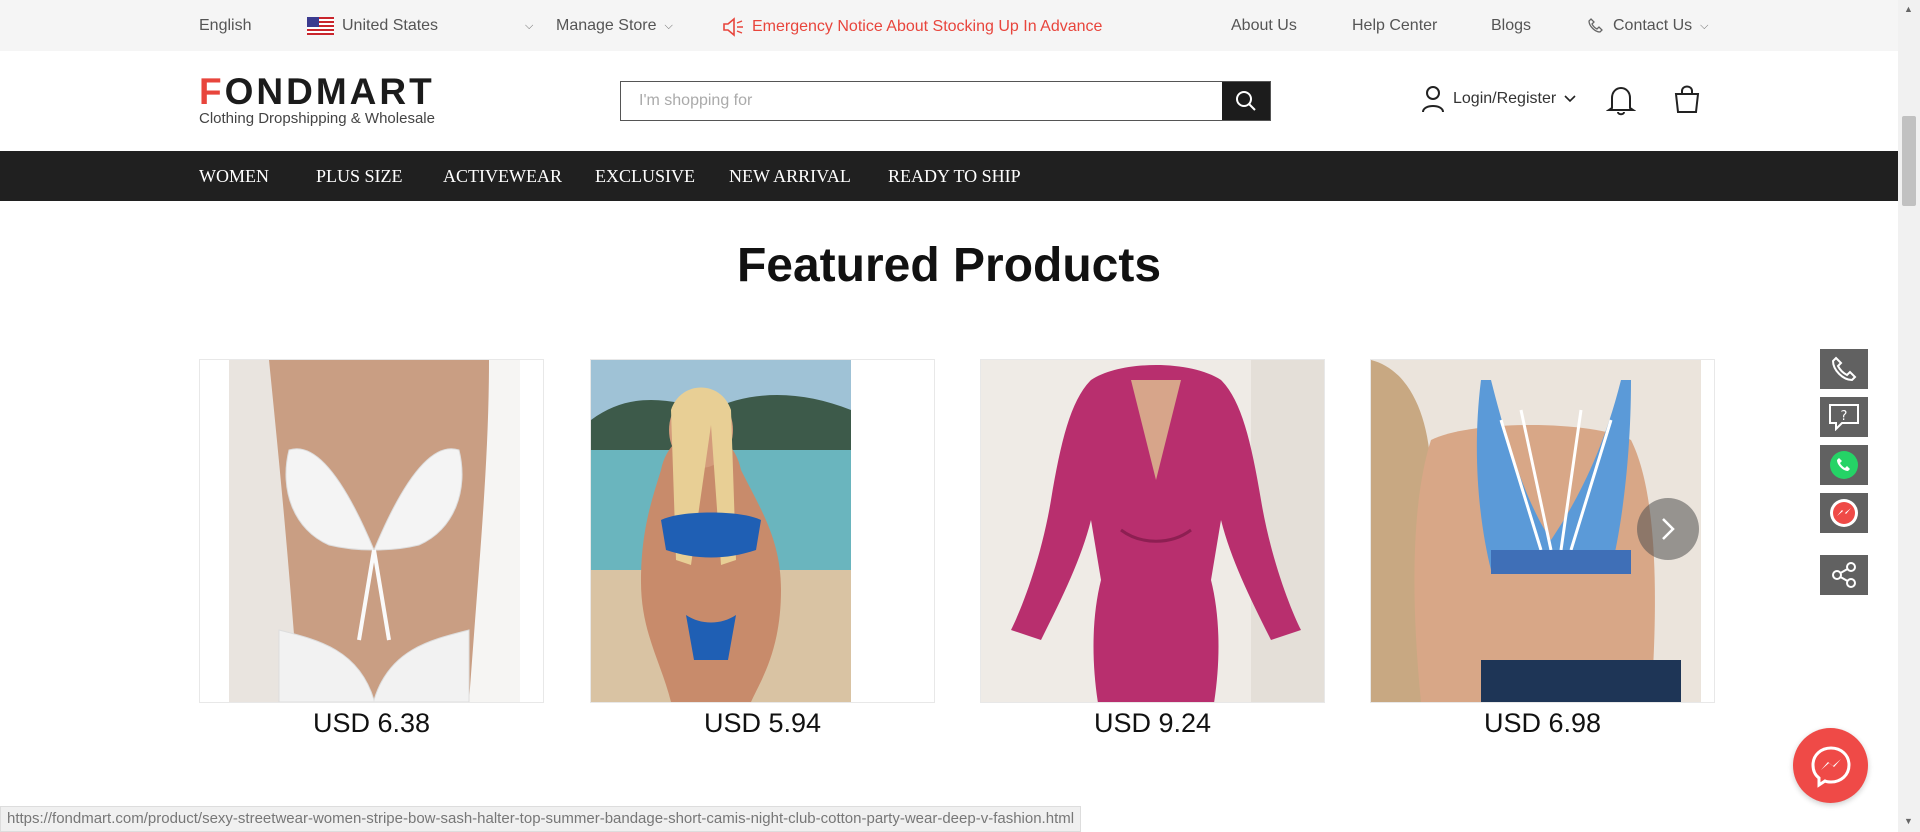 Image resolution: width=1920 pixels, height=832 pixels. Describe the element at coordinates (1653, 25) in the screenshot. I see `contact-label: Contact Us` at that location.